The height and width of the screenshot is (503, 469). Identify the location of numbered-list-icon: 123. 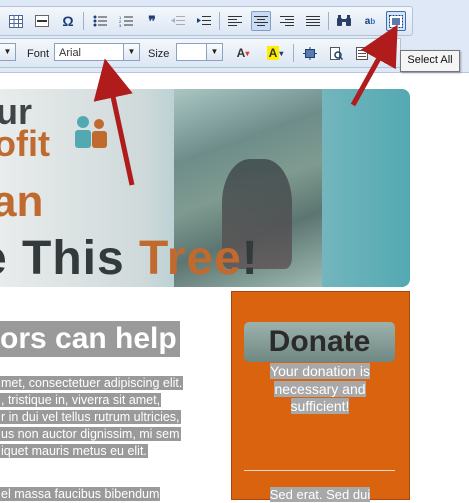
(126, 21).